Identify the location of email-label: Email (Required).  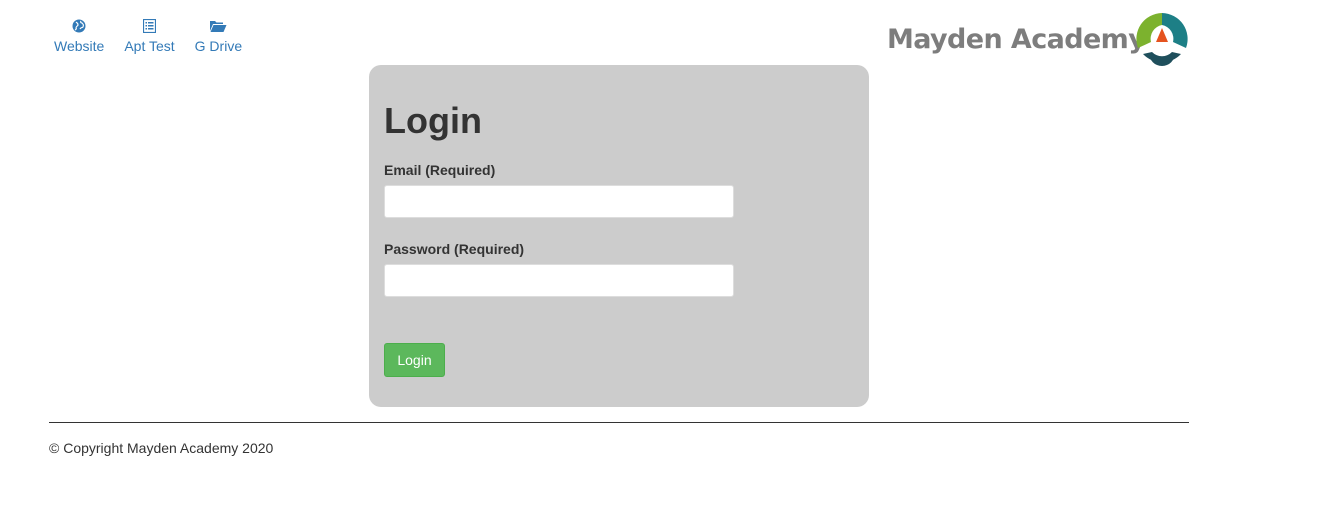
(440, 170).